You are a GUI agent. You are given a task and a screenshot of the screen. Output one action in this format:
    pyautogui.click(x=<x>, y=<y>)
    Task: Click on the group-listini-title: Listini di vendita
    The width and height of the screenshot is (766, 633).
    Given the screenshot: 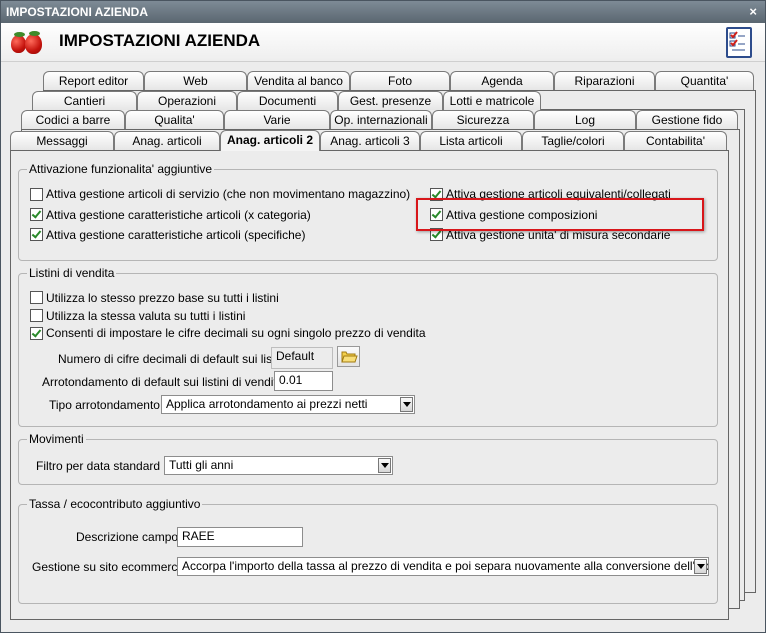 What is the action you would take?
    pyautogui.click(x=72, y=273)
    